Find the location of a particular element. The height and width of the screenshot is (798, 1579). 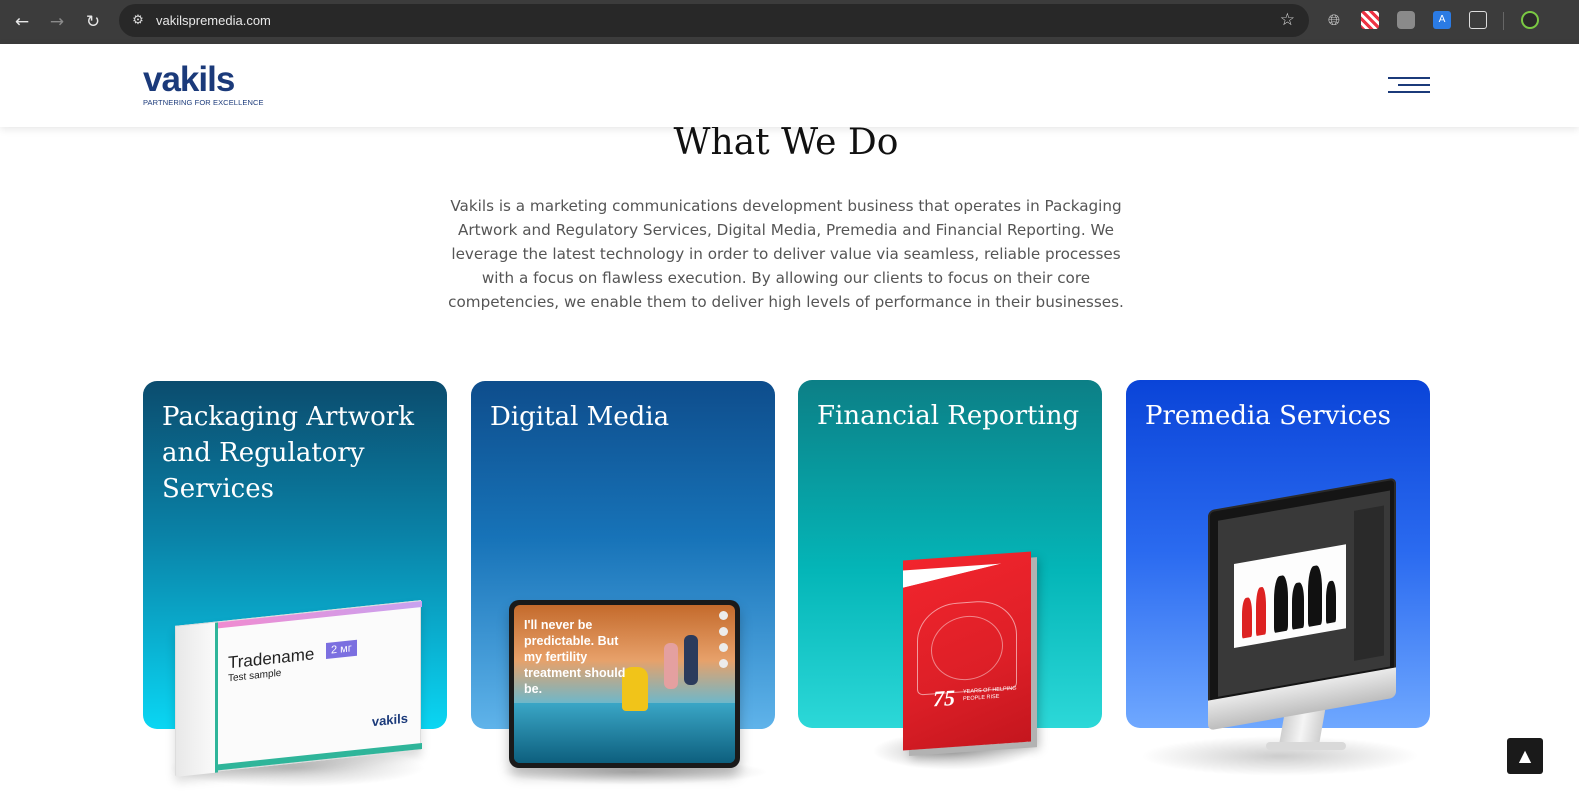

puzzle-icon is located at coordinates (1478, 20).